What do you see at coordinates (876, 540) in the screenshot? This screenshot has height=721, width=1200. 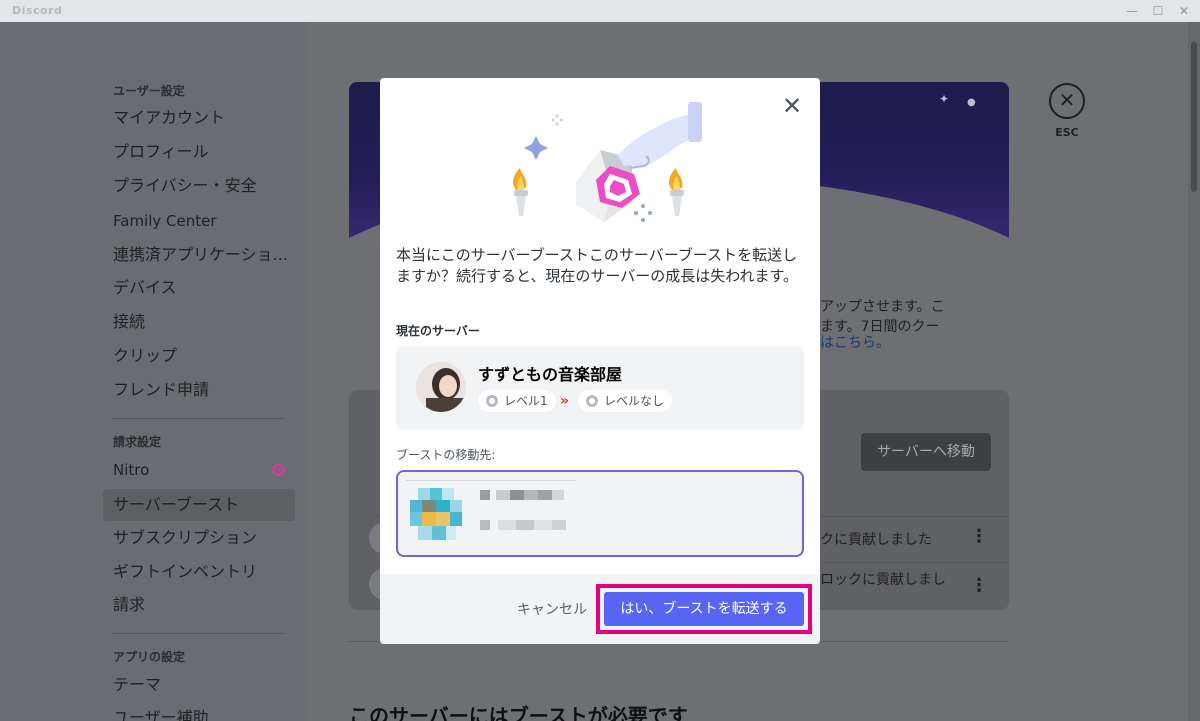 I see `boost-row-text: クに貢献しました` at bounding box center [876, 540].